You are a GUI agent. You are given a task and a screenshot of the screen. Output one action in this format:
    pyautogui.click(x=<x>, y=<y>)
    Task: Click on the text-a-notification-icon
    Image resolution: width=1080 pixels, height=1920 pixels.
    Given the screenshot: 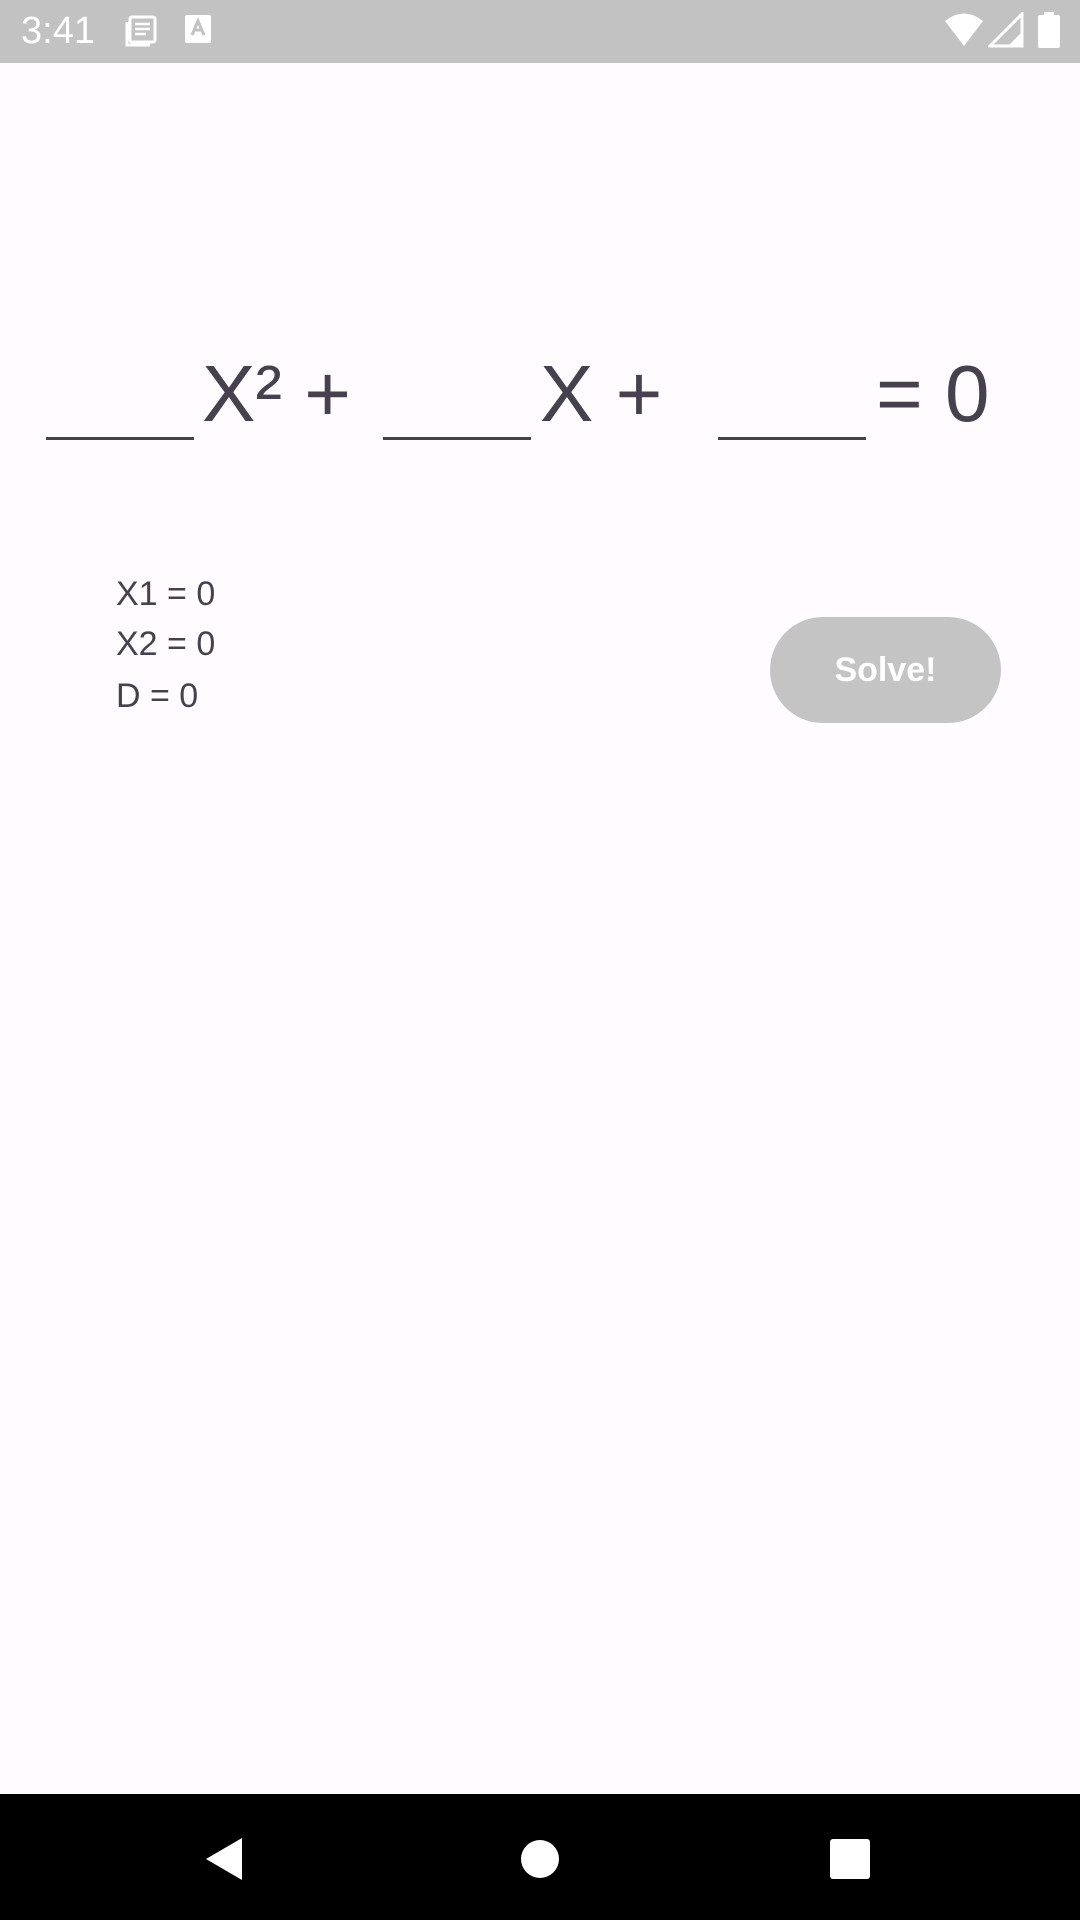 What is the action you would take?
    pyautogui.click(x=198, y=31)
    